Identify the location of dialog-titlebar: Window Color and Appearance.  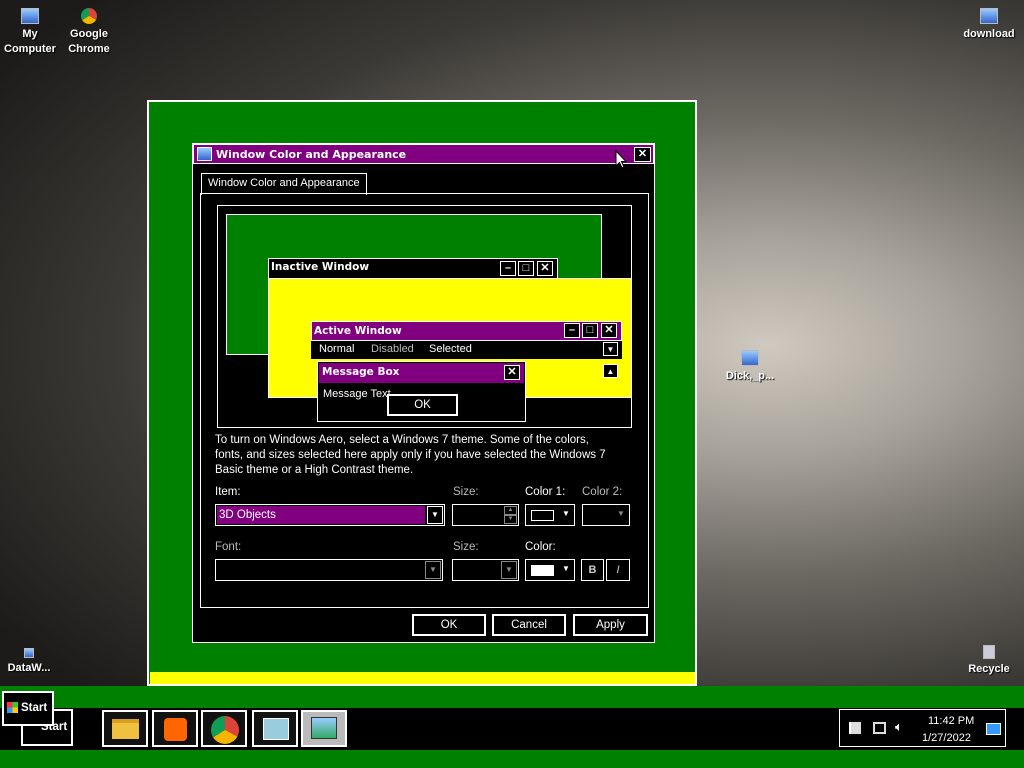
(423, 154).